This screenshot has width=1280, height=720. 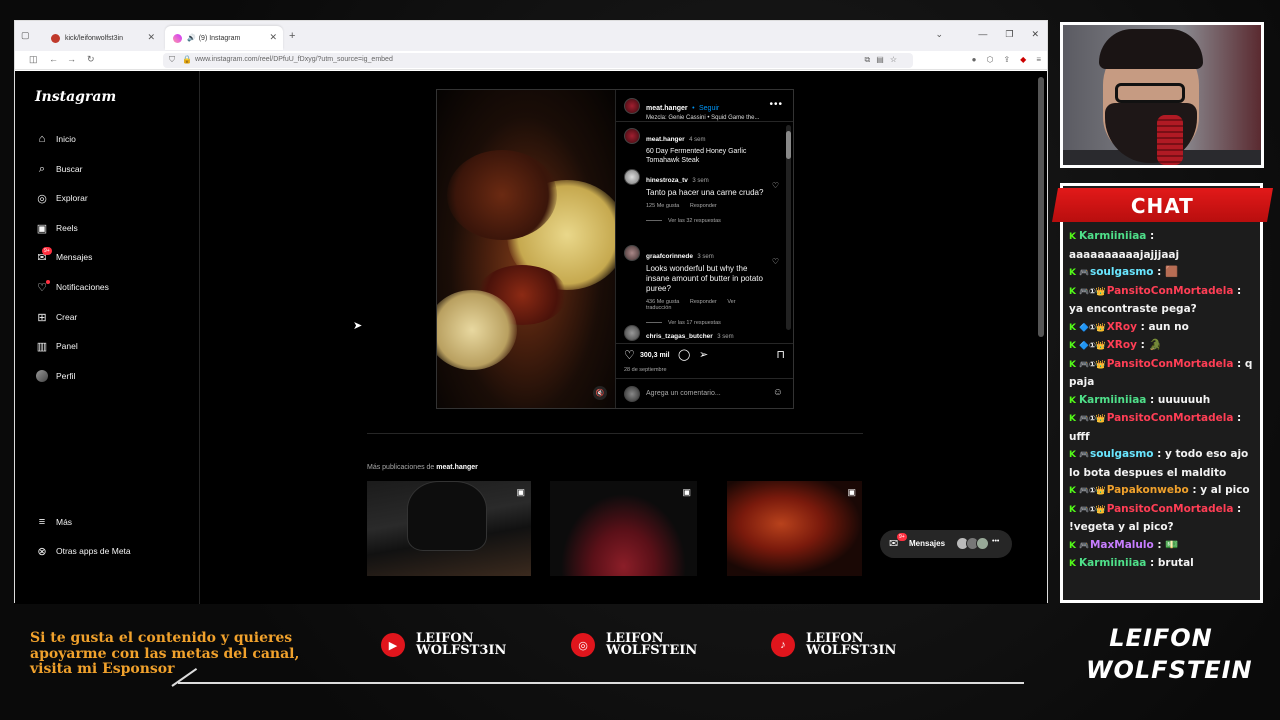 What do you see at coordinates (457, 467) in the screenshot?
I see `more-posts-user: meat.hanger` at bounding box center [457, 467].